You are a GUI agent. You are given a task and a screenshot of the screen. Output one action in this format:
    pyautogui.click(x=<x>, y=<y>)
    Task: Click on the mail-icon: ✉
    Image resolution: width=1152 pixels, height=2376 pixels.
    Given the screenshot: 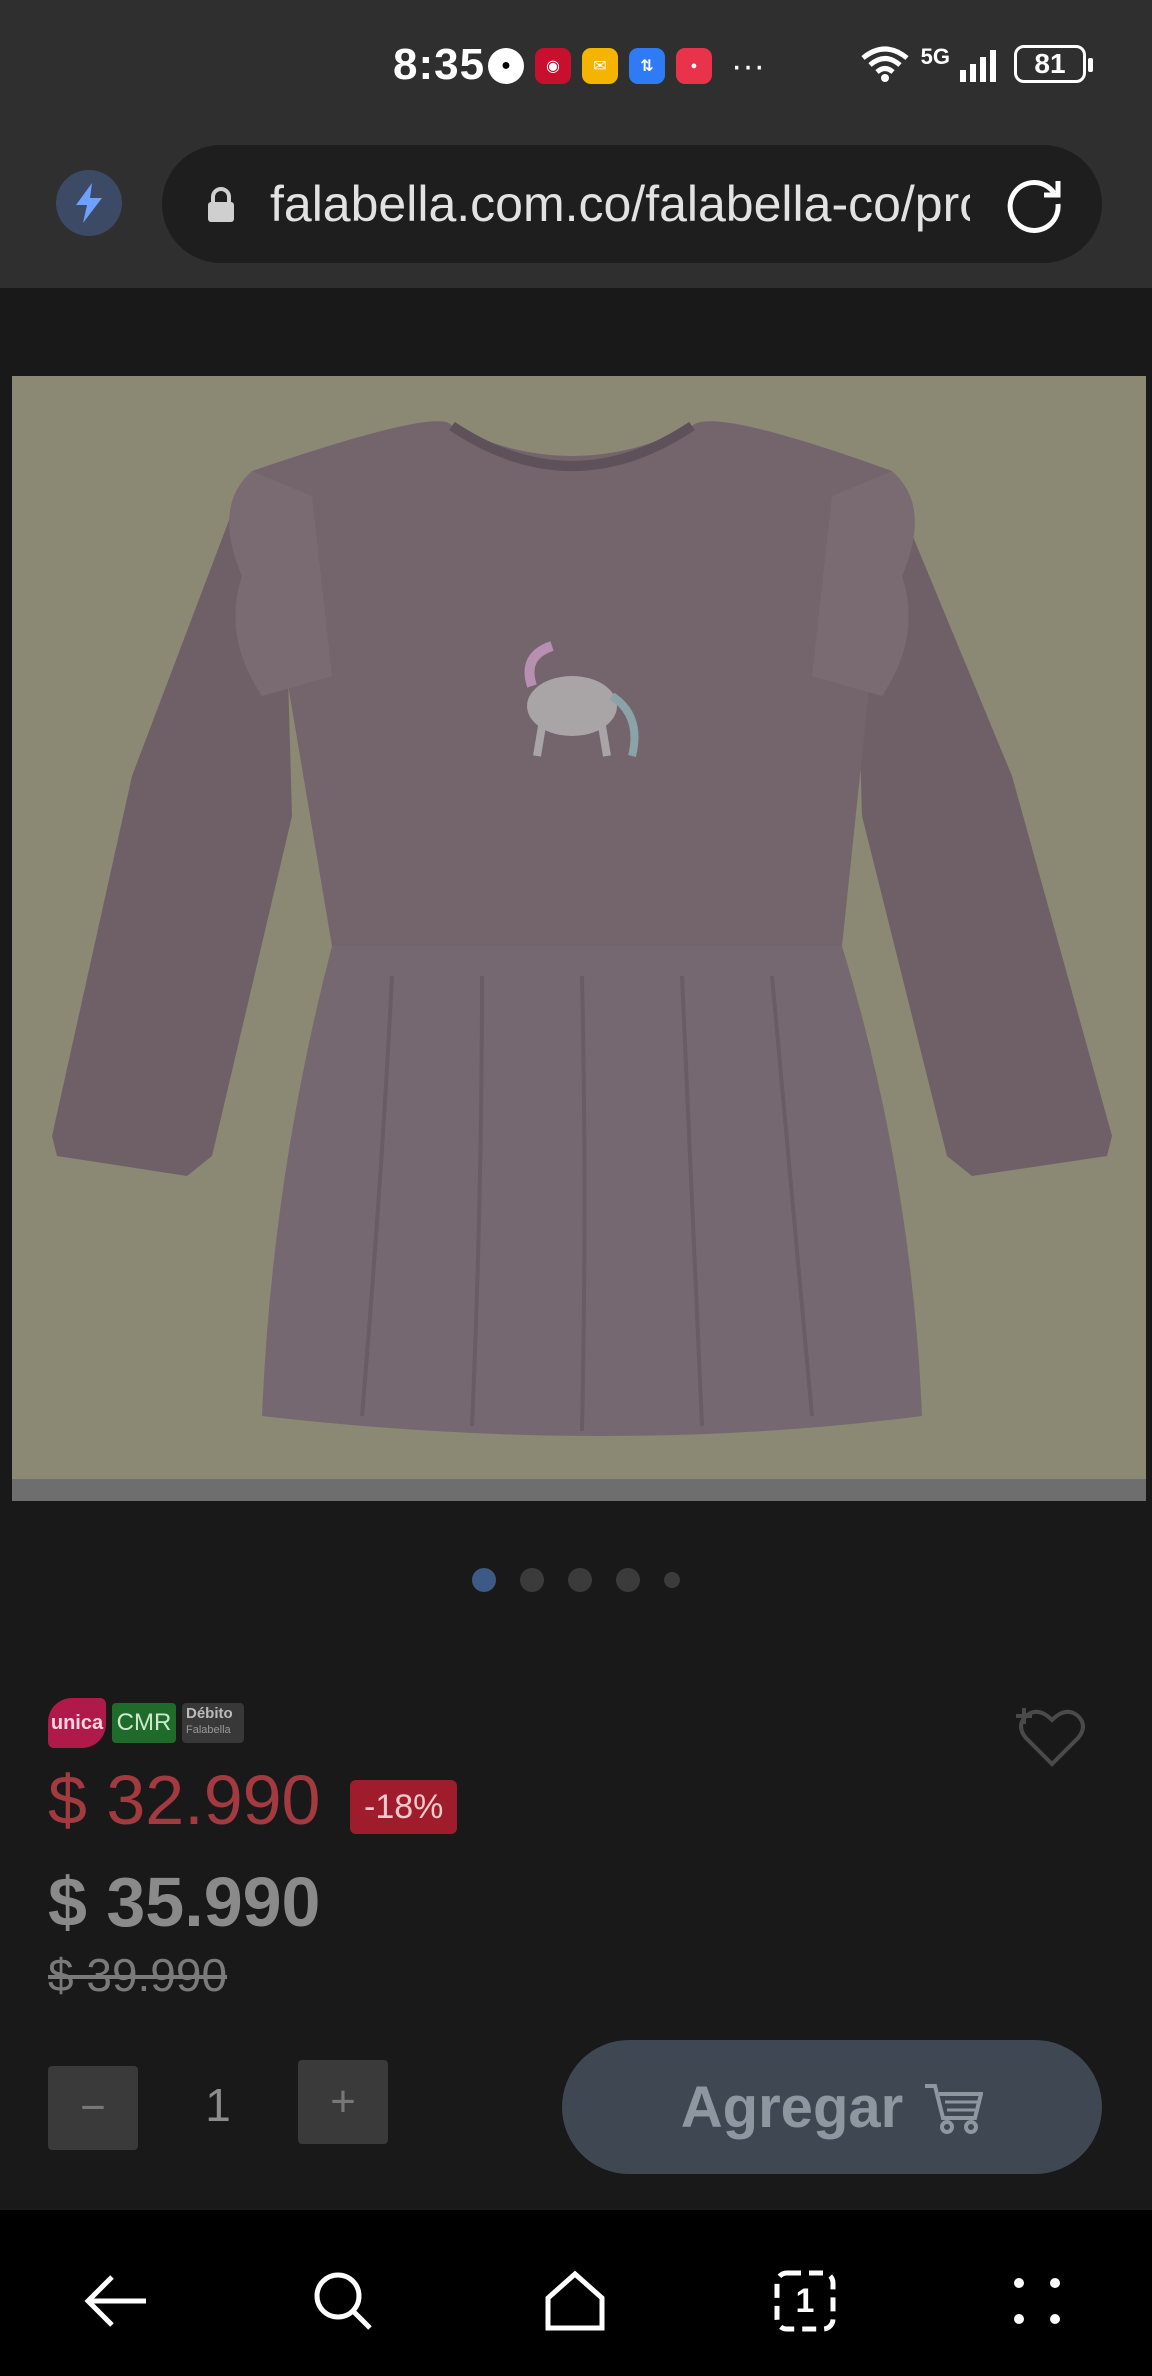 What is the action you would take?
    pyautogui.click(x=600, y=66)
    